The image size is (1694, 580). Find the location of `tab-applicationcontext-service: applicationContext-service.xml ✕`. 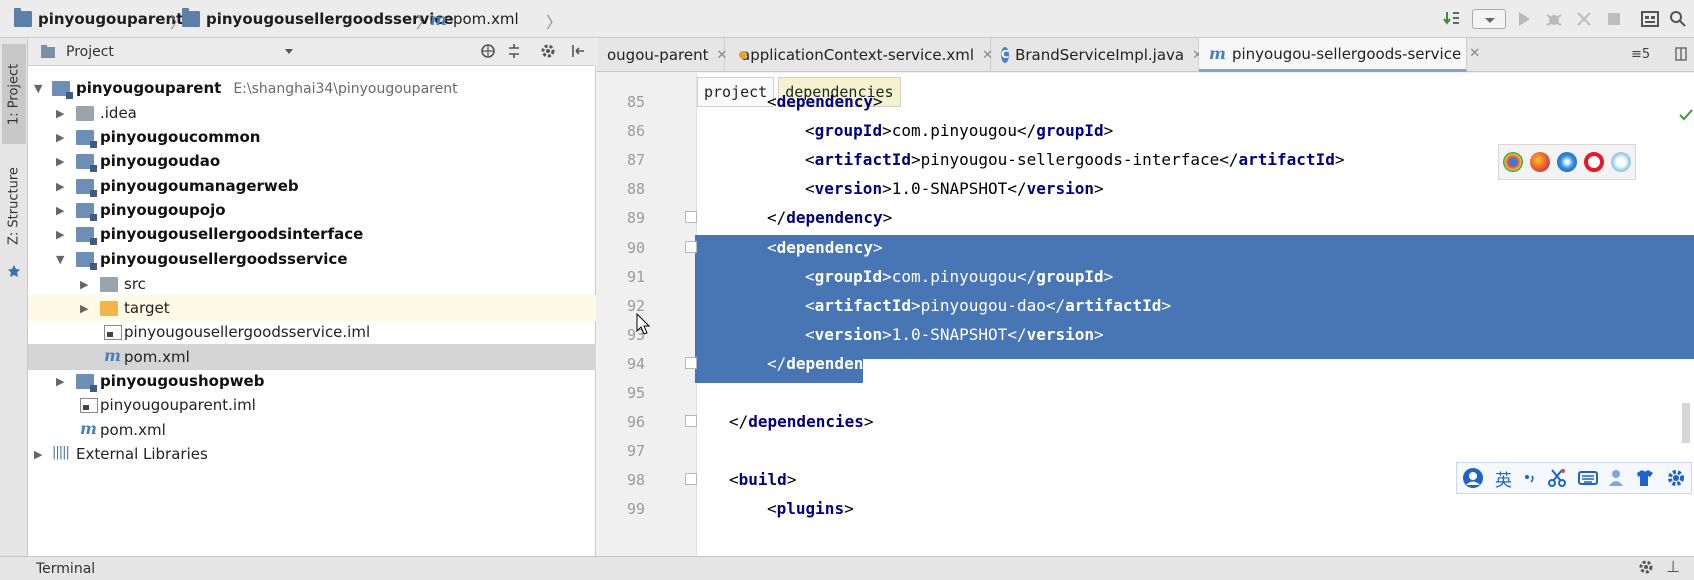

tab-applicationcontext-service: applicationContext-service.xml ✕ is located at coordinates (859, 55).